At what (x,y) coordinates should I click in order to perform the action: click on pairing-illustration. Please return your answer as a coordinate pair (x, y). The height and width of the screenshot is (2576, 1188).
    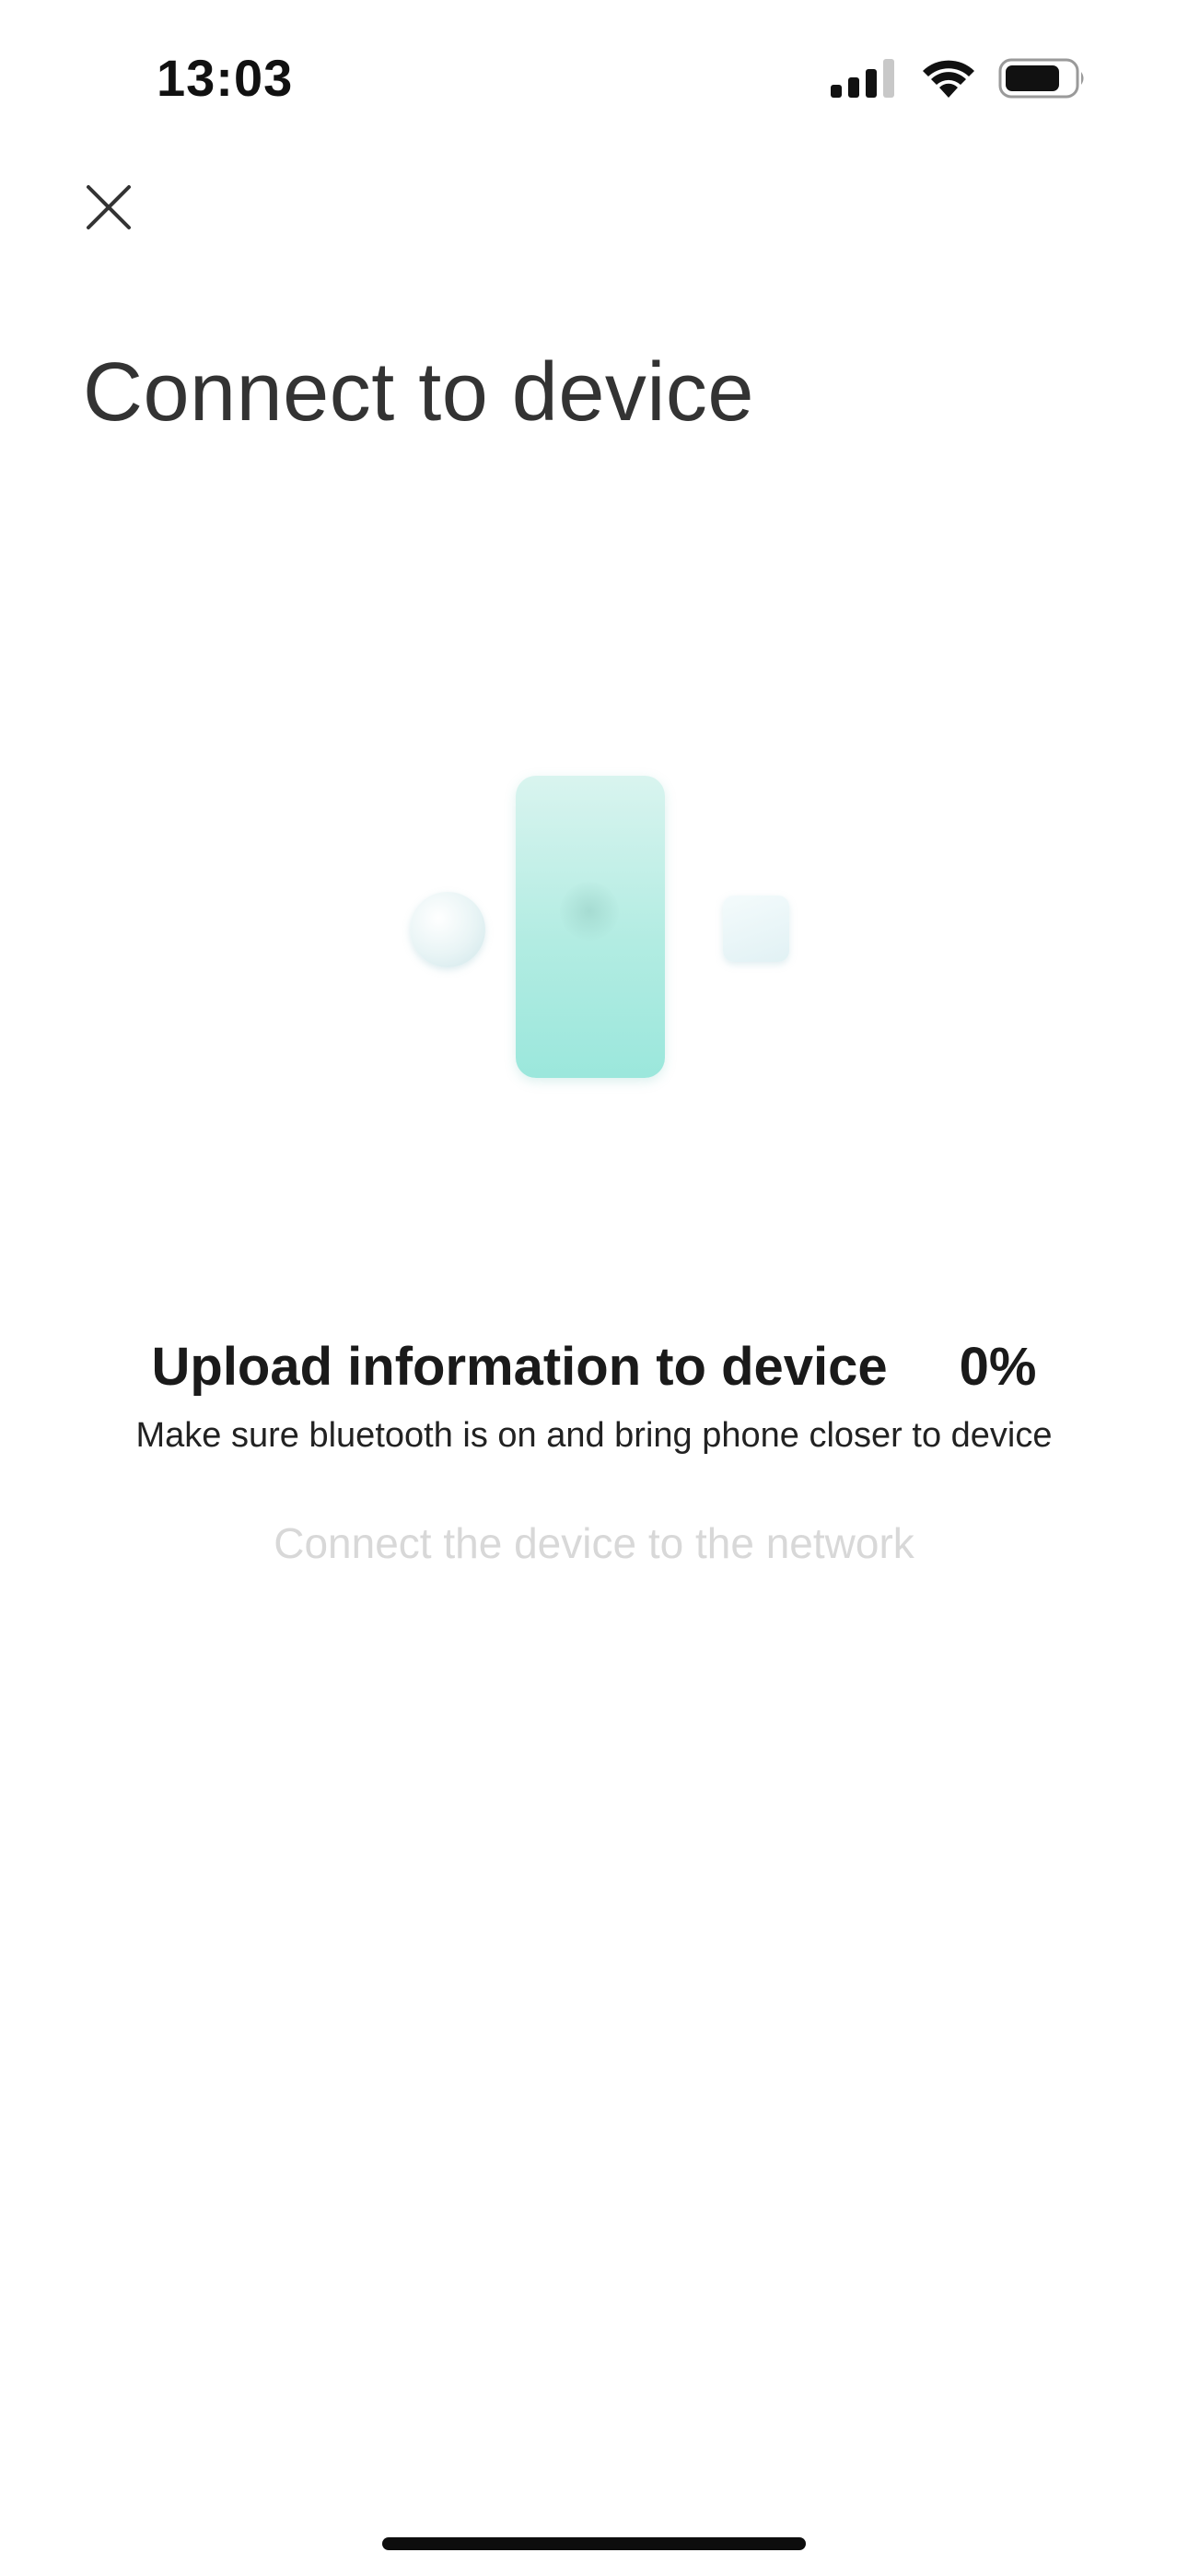
    Looking at the image, I should click on (603, 930).